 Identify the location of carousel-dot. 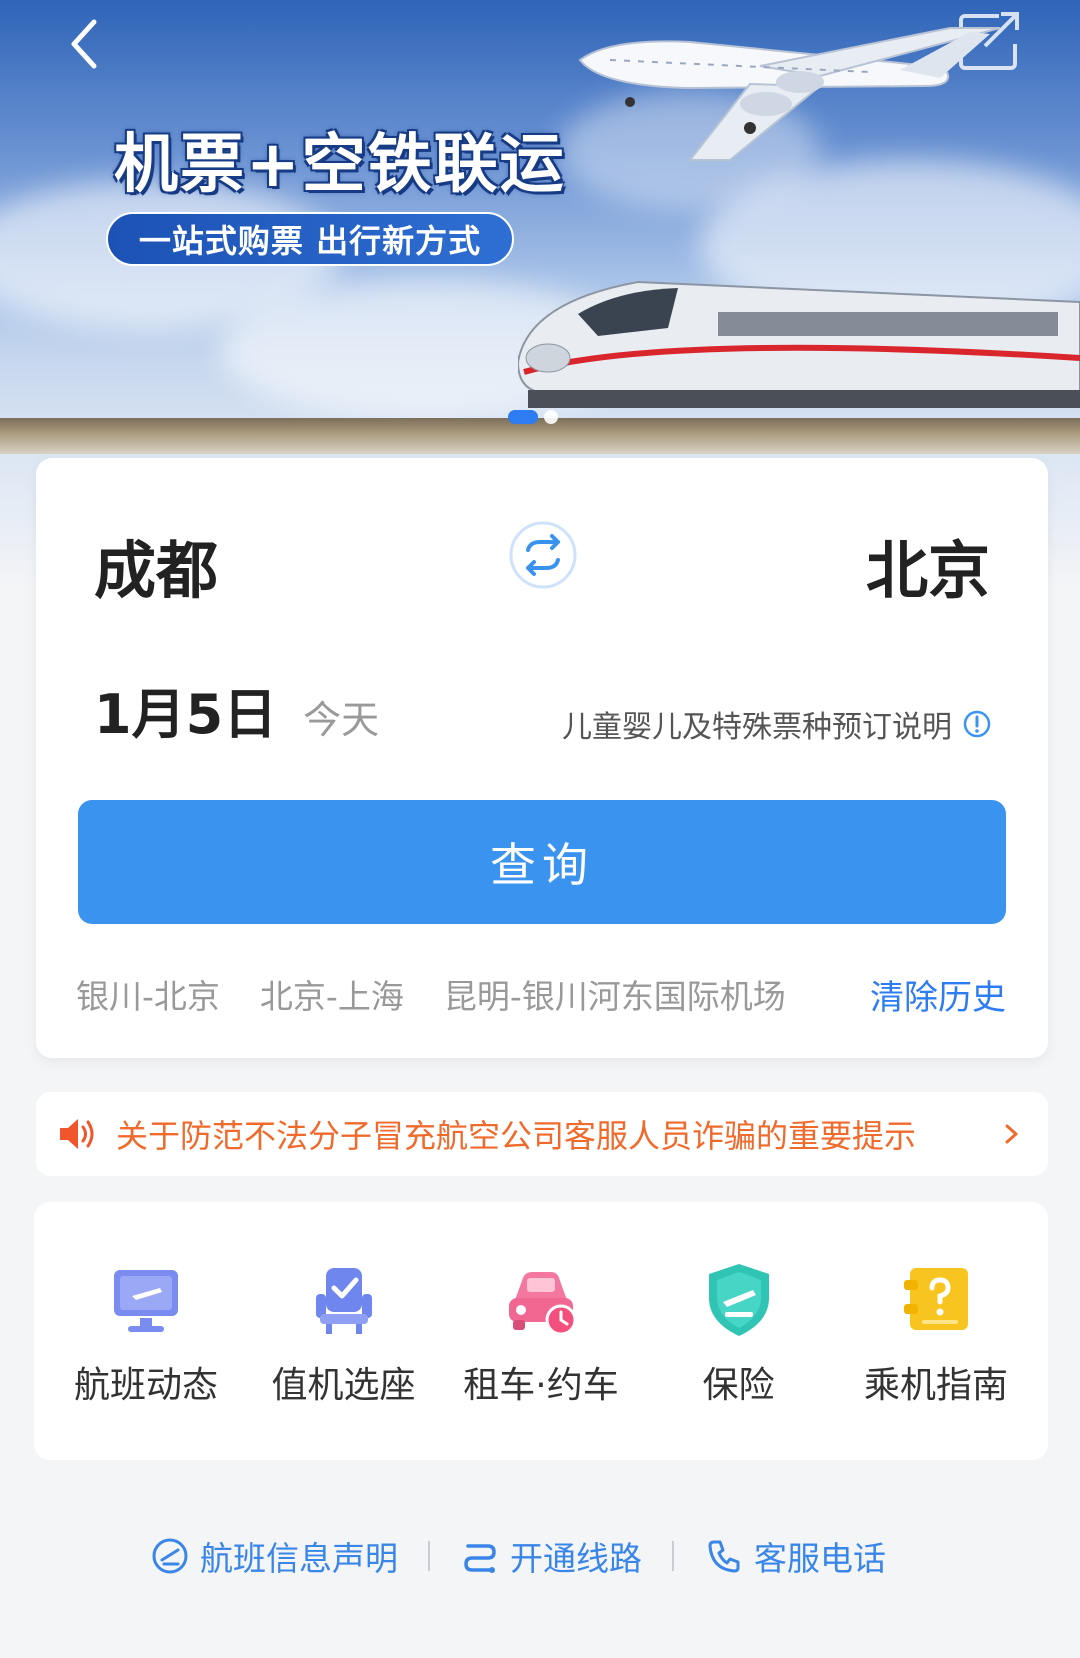
(551, 417).